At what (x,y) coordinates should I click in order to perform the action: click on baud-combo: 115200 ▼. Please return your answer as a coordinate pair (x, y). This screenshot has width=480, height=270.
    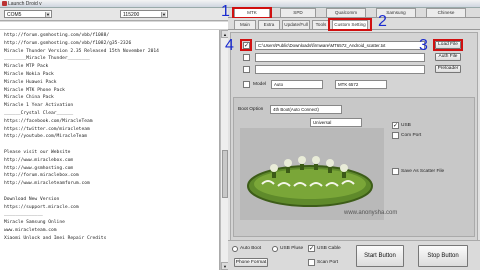
    Looking at the image, I should click on (144, 14).